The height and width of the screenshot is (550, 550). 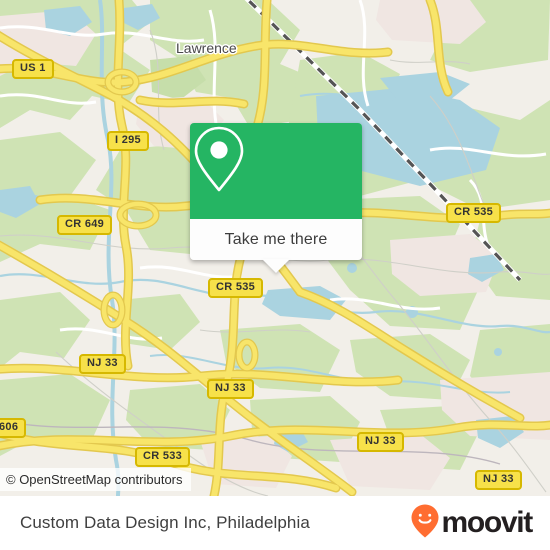 What do you see at coordinates (206, 48) in the screenshot?
I see `place-label-lawrence: Lawrence` at bounding box center [206, 48].